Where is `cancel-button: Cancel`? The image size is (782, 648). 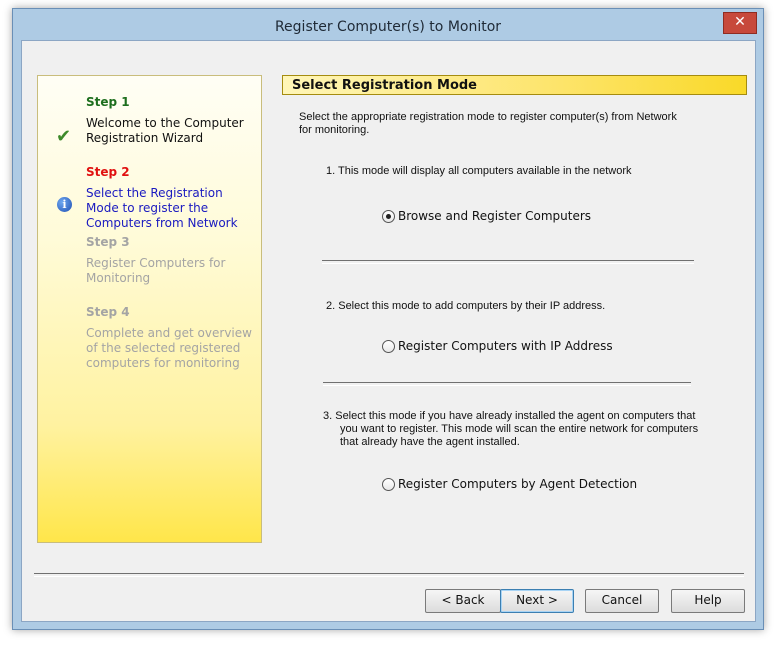
cancel-button: Cancel is located at coordinates (622, 601).